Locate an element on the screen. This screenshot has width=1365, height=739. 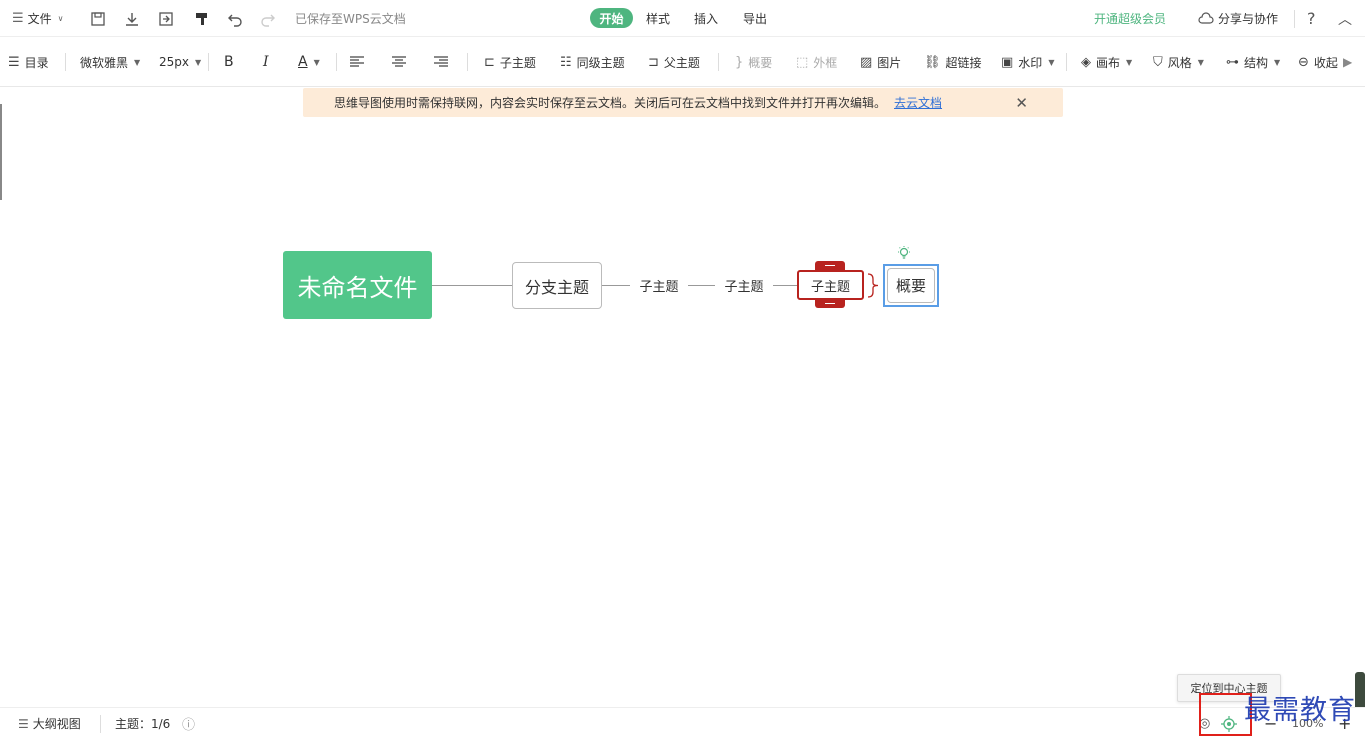
undo-button is located at coordinates (235, 18).